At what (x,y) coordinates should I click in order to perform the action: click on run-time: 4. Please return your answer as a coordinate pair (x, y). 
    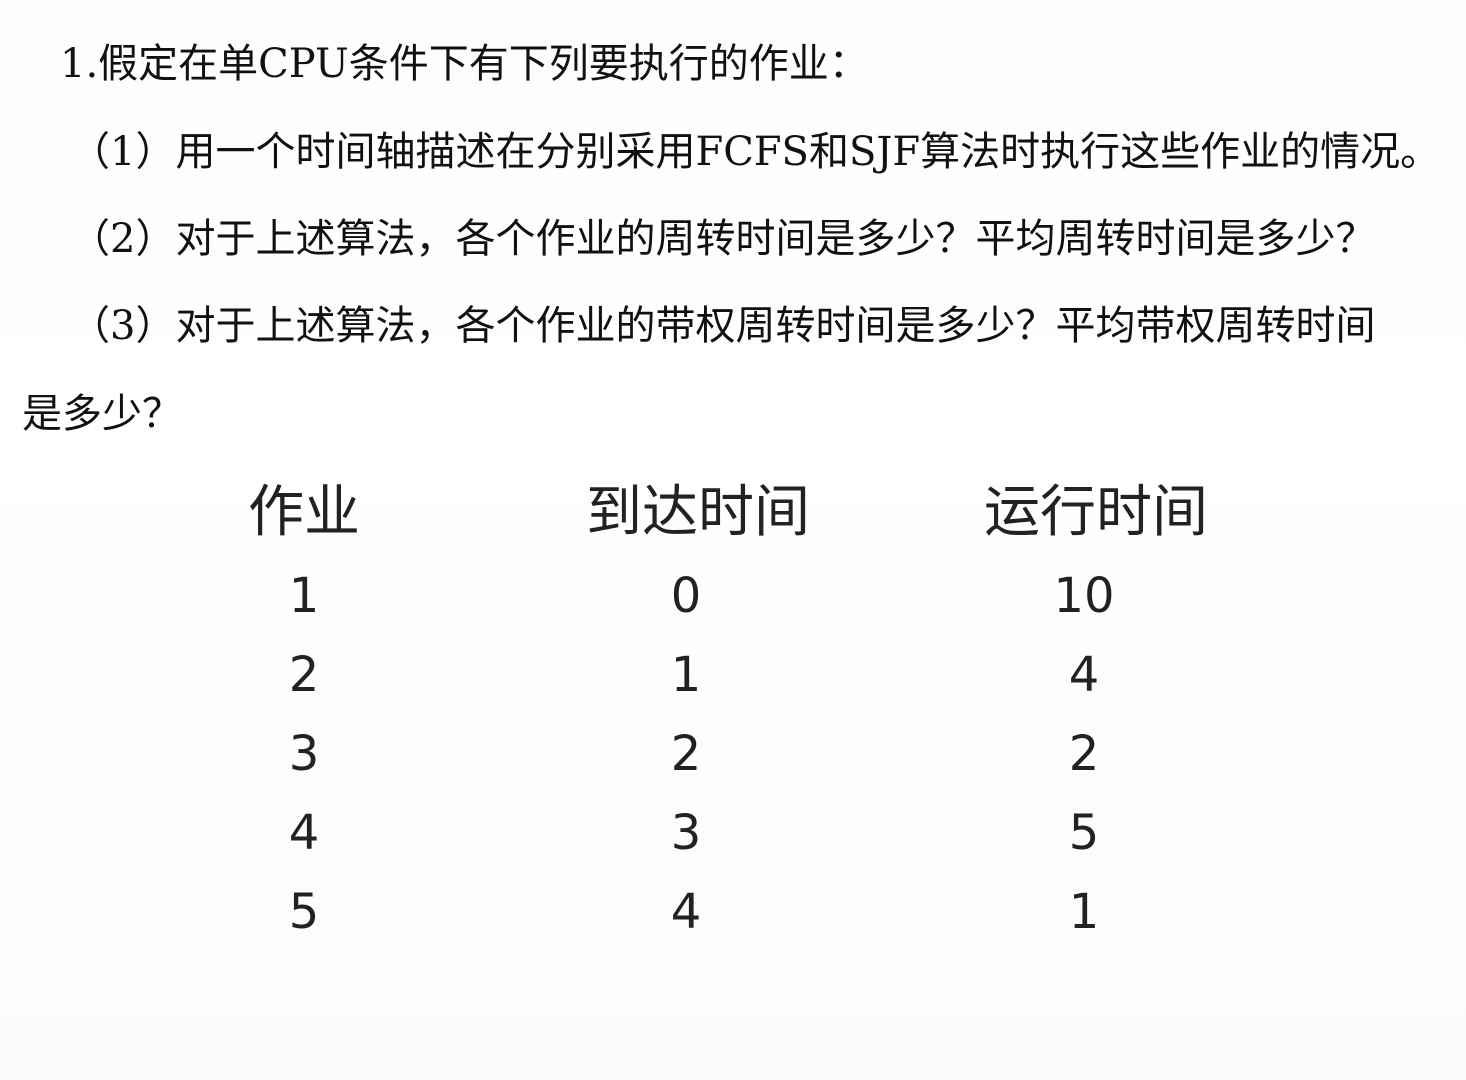
    Looking at the image, I should click on (1084, 675).